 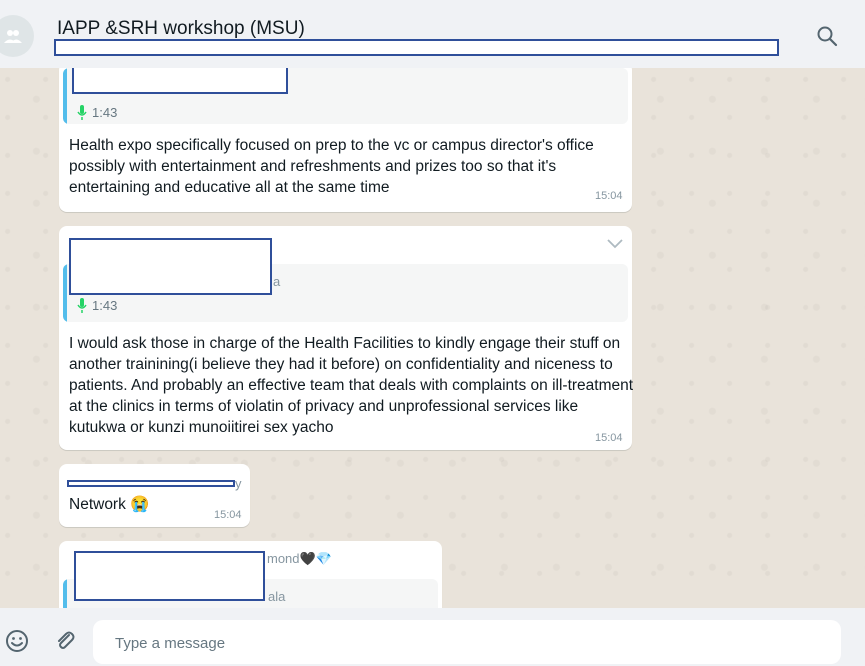 I want to click on chat-title: IAPP &SRH workshop (MSU), so click(x=181, y=29).